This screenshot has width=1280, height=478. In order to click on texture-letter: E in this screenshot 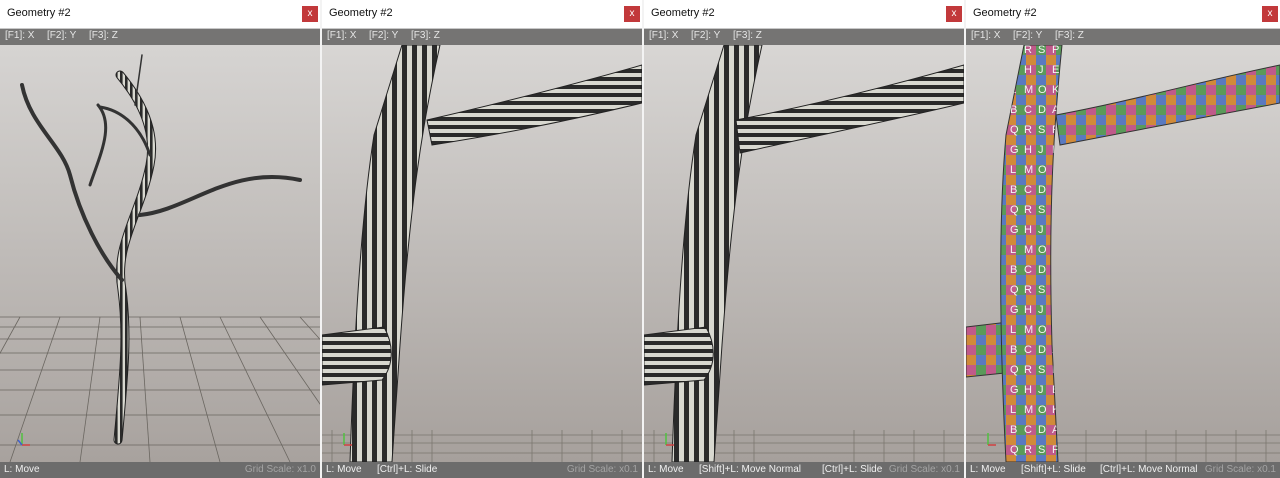, I will do `click(1055, 70)`.